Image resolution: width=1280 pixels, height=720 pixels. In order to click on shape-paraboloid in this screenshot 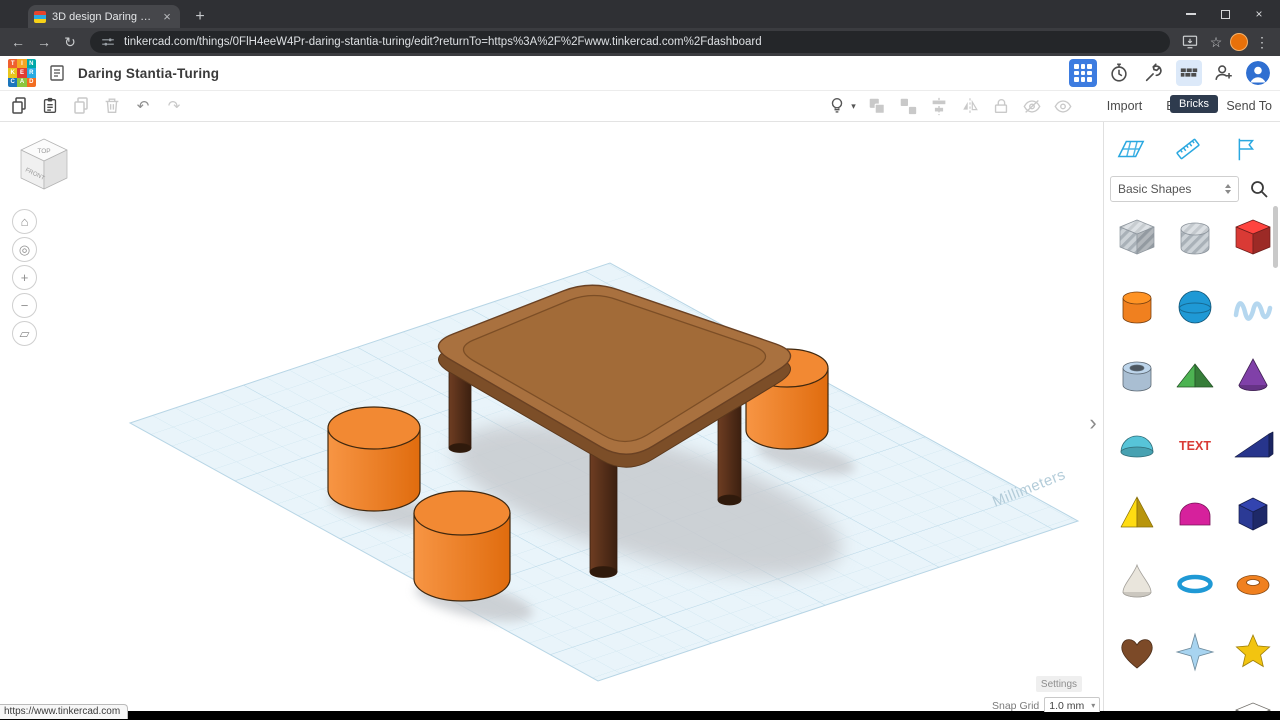, I will do `click(1137, 583)`.